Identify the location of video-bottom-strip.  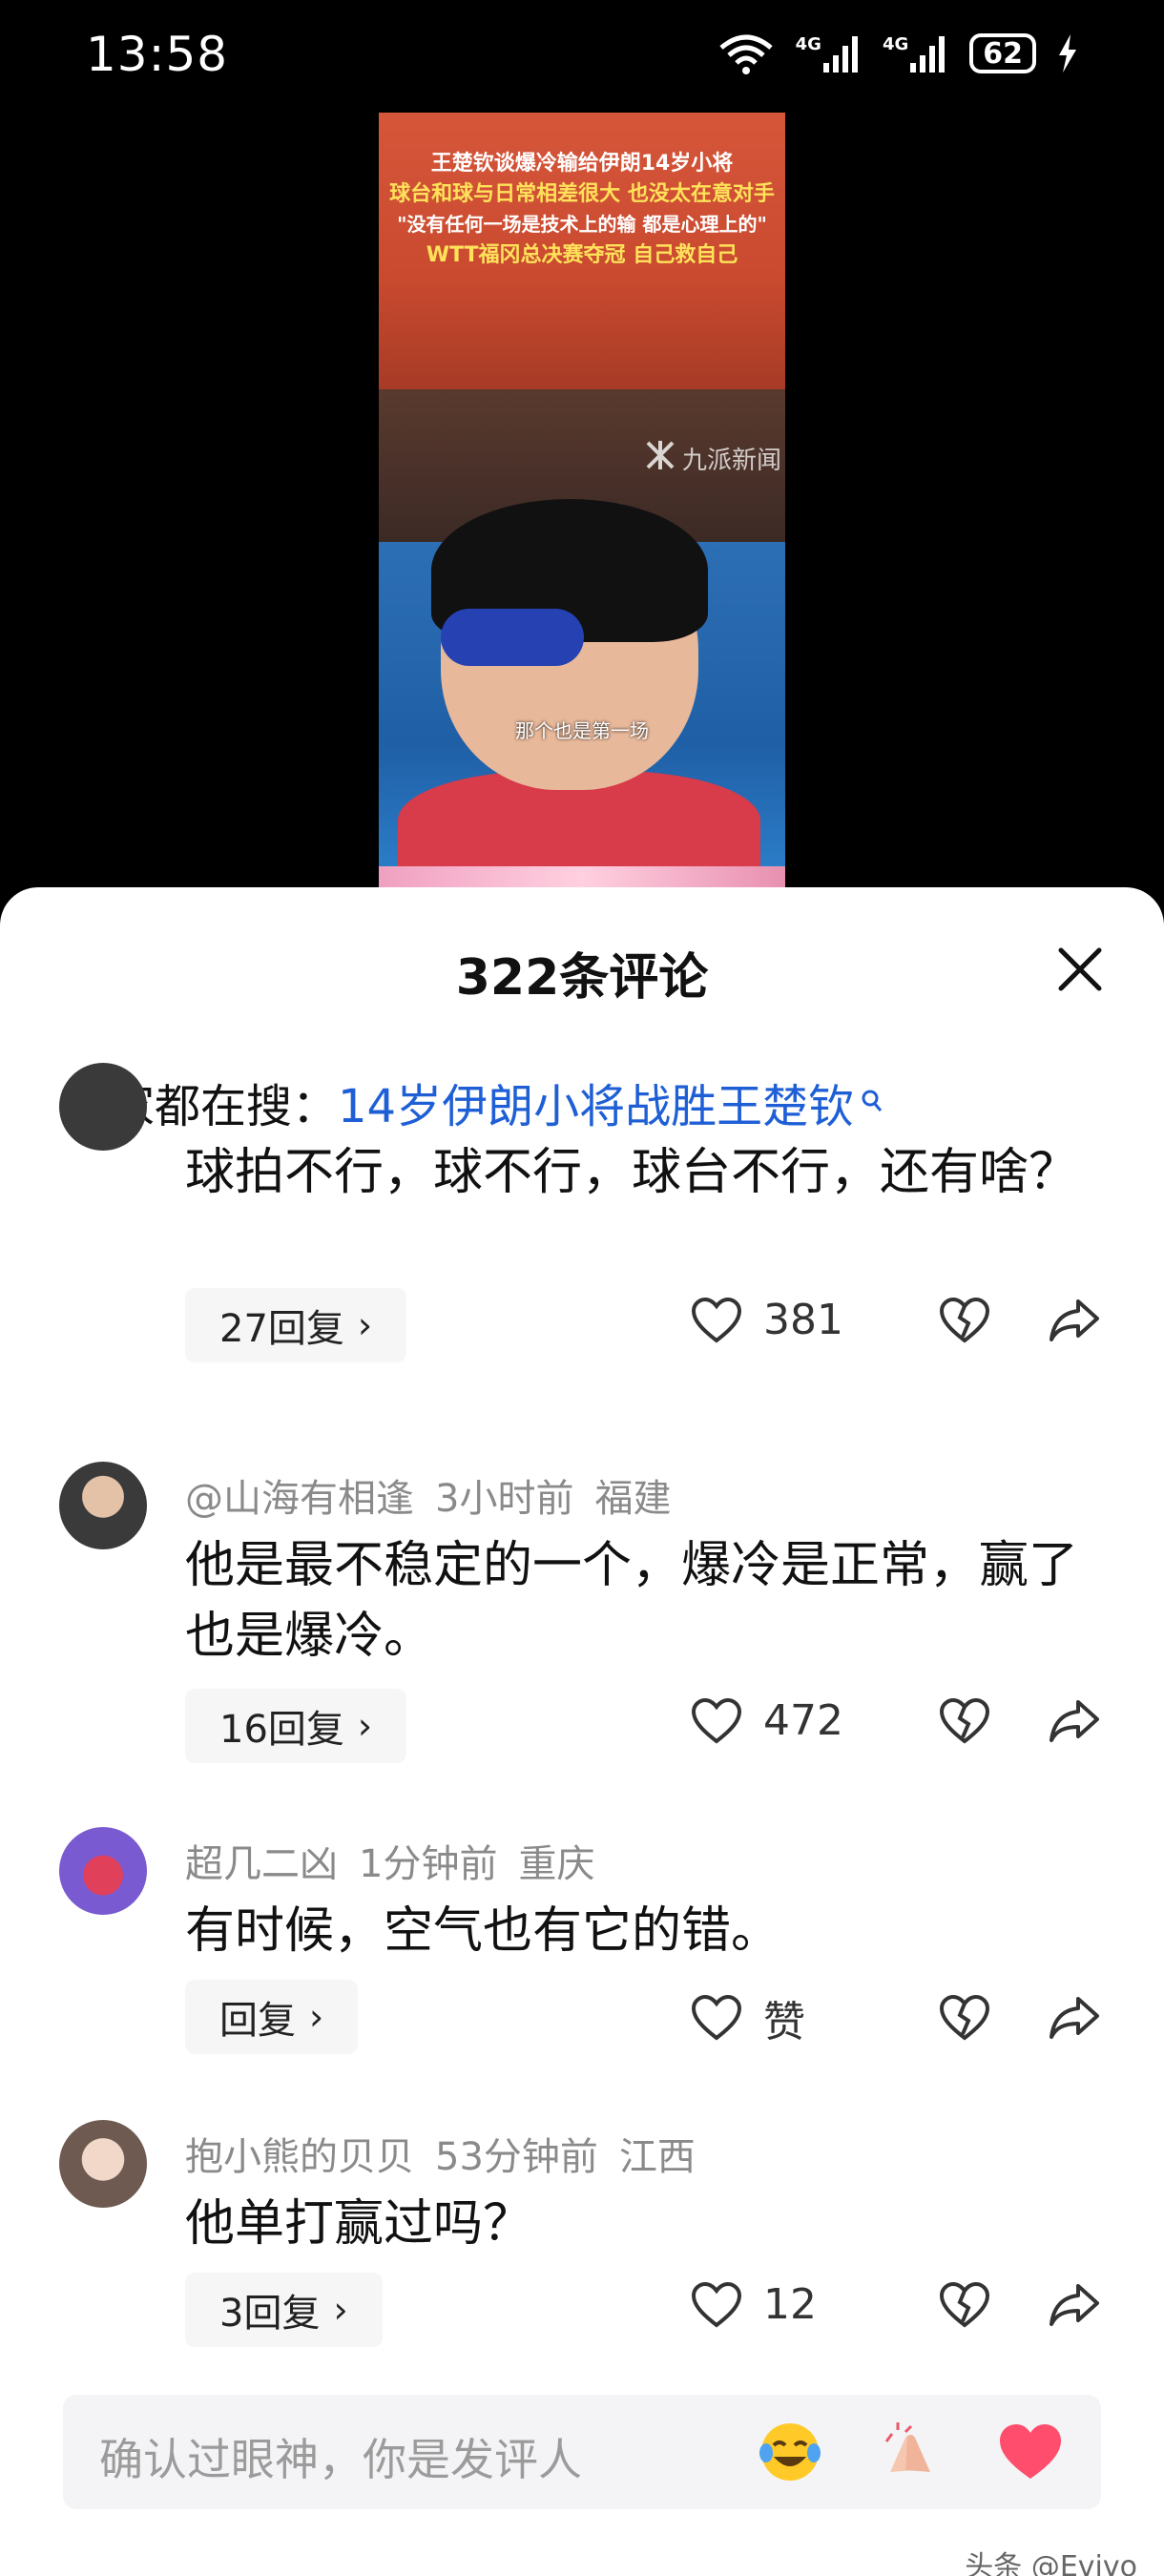
(582, 876).